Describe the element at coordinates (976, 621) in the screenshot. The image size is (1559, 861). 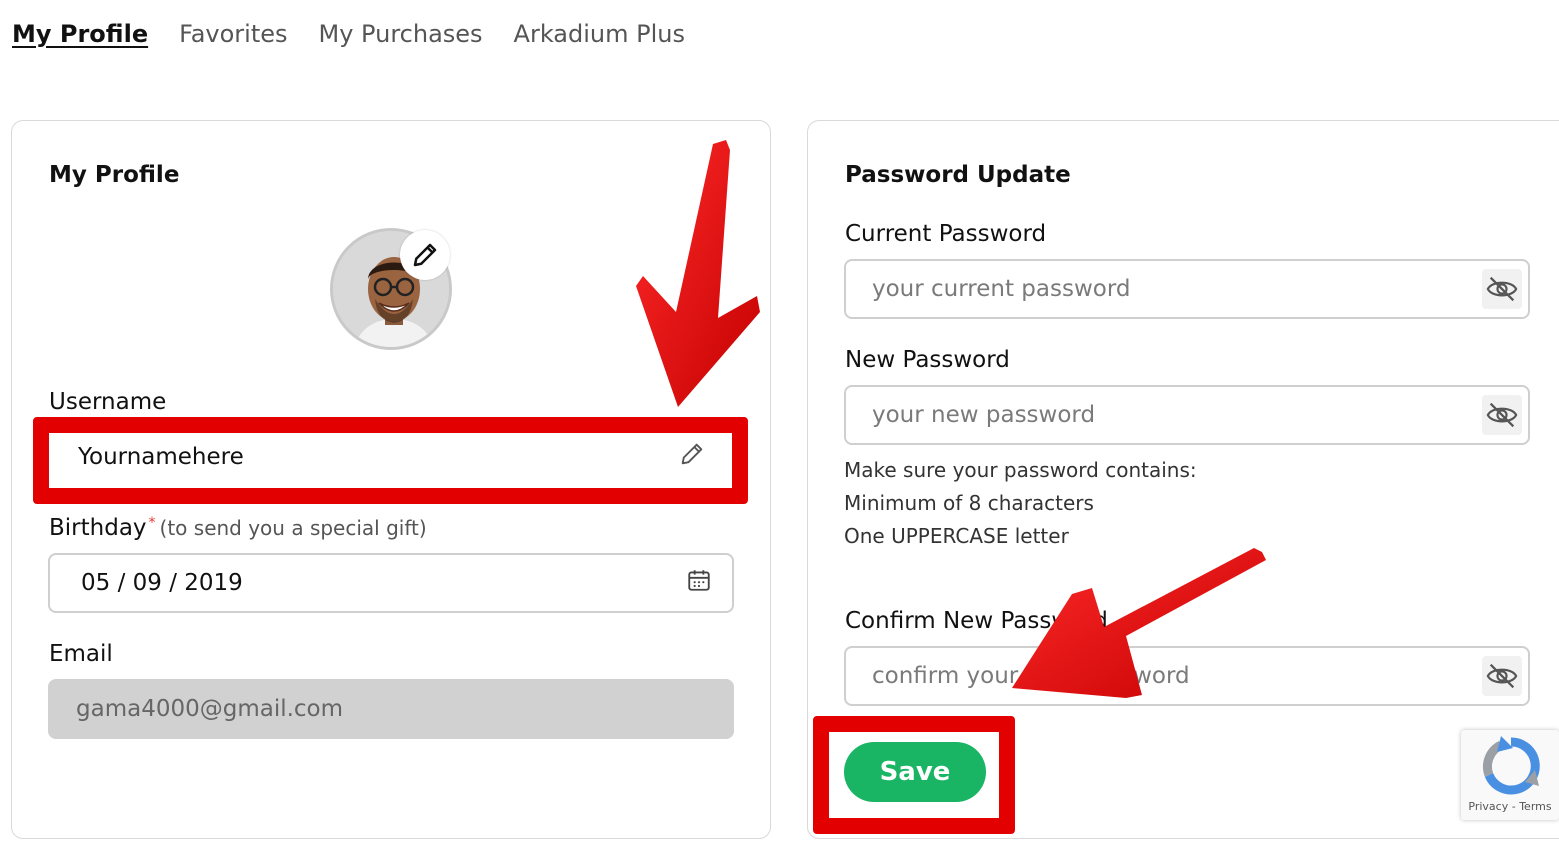
I see `confirm-password-label: Confirm New Password` at that location.